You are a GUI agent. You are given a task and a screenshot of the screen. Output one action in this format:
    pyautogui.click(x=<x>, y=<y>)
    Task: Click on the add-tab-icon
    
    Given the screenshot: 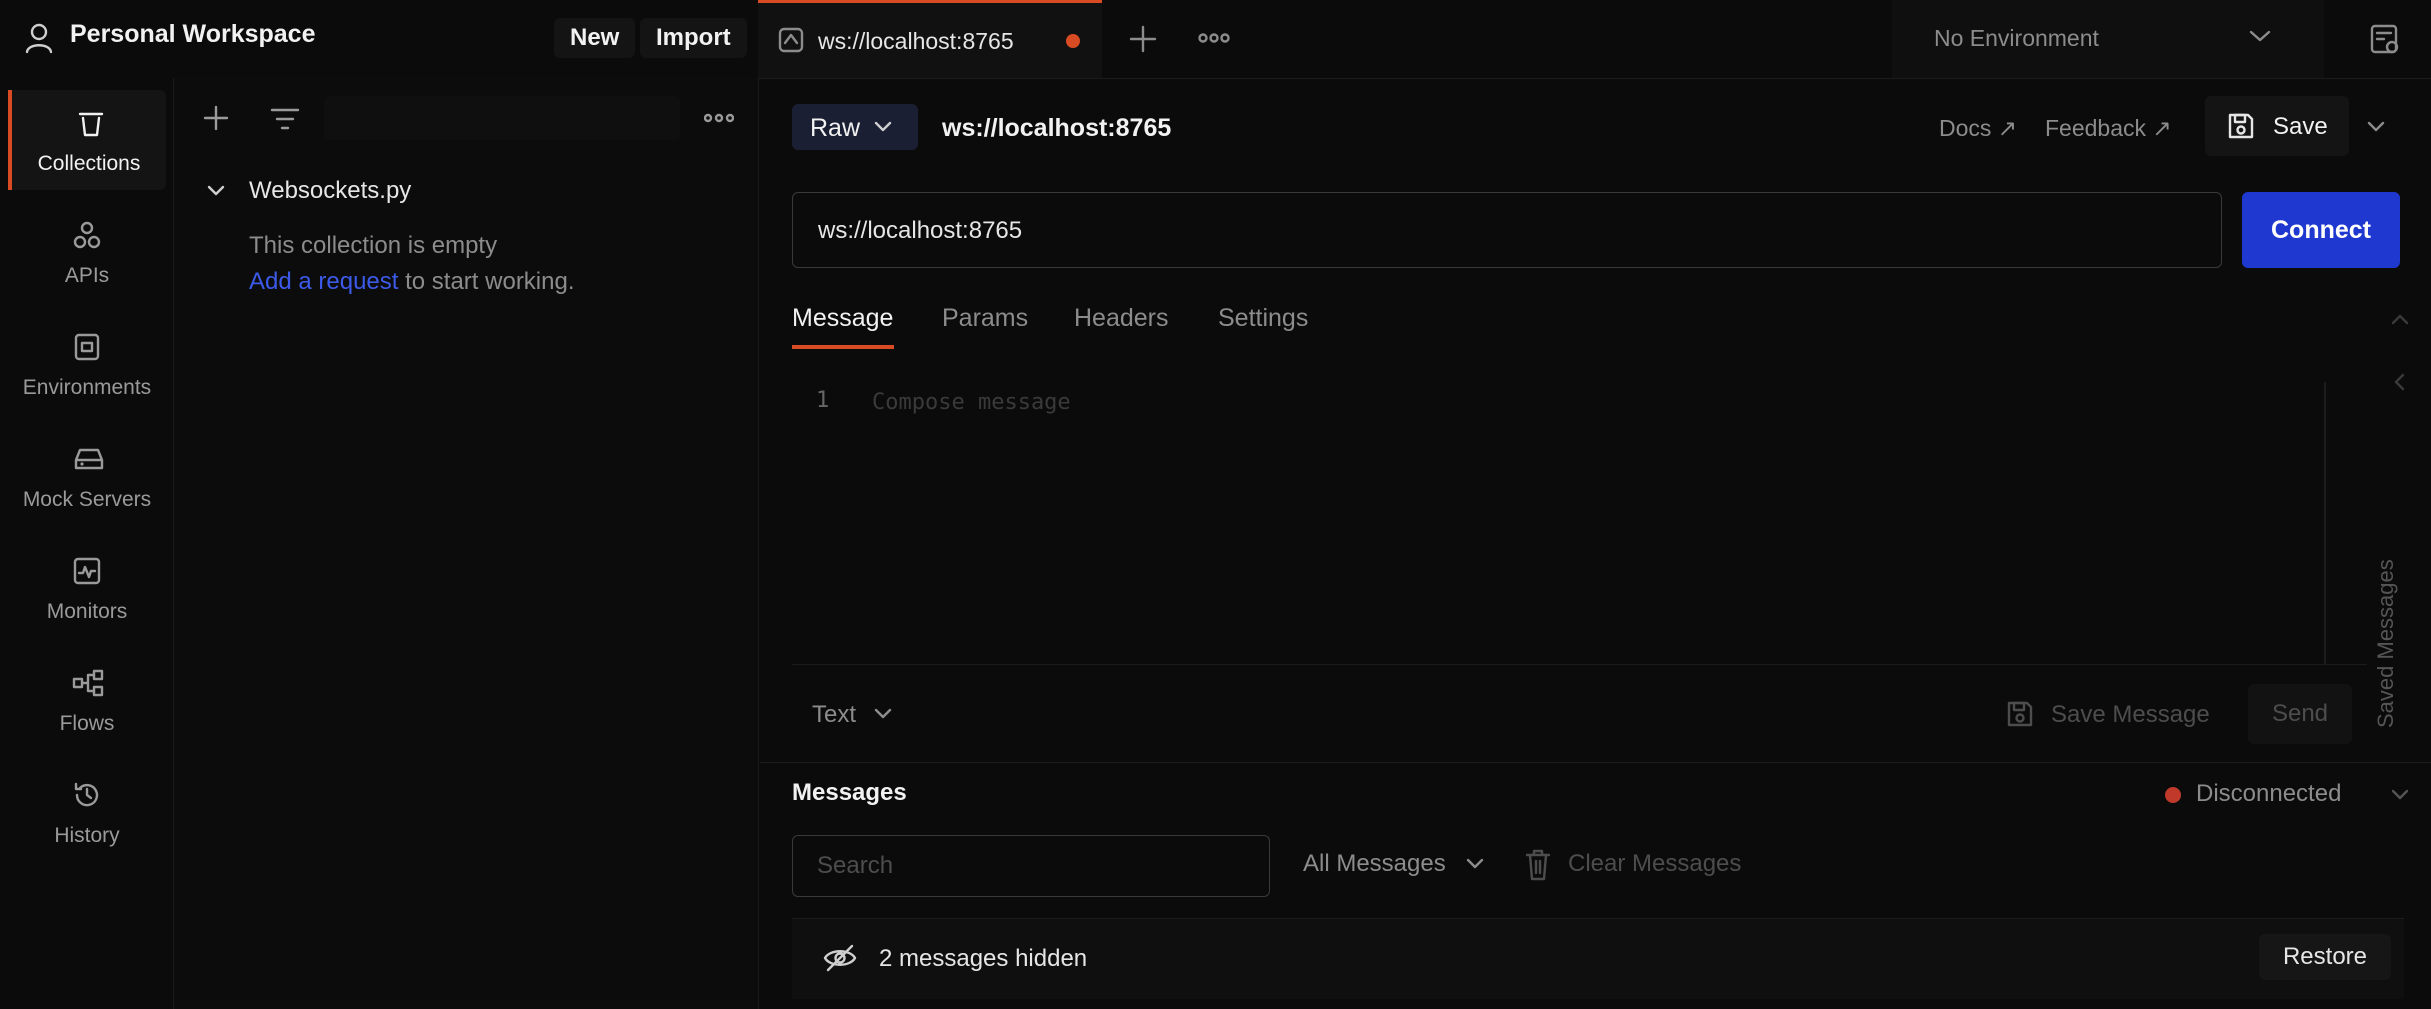 What is the action you would take?
    pyautogui.click(x=1143, y=39)
    